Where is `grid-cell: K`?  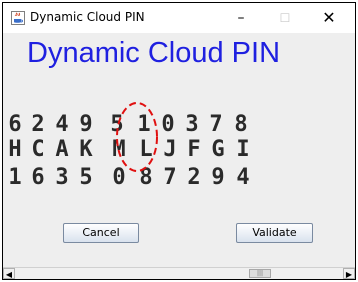 grid-cell: K is located at coordinates (86, 149).